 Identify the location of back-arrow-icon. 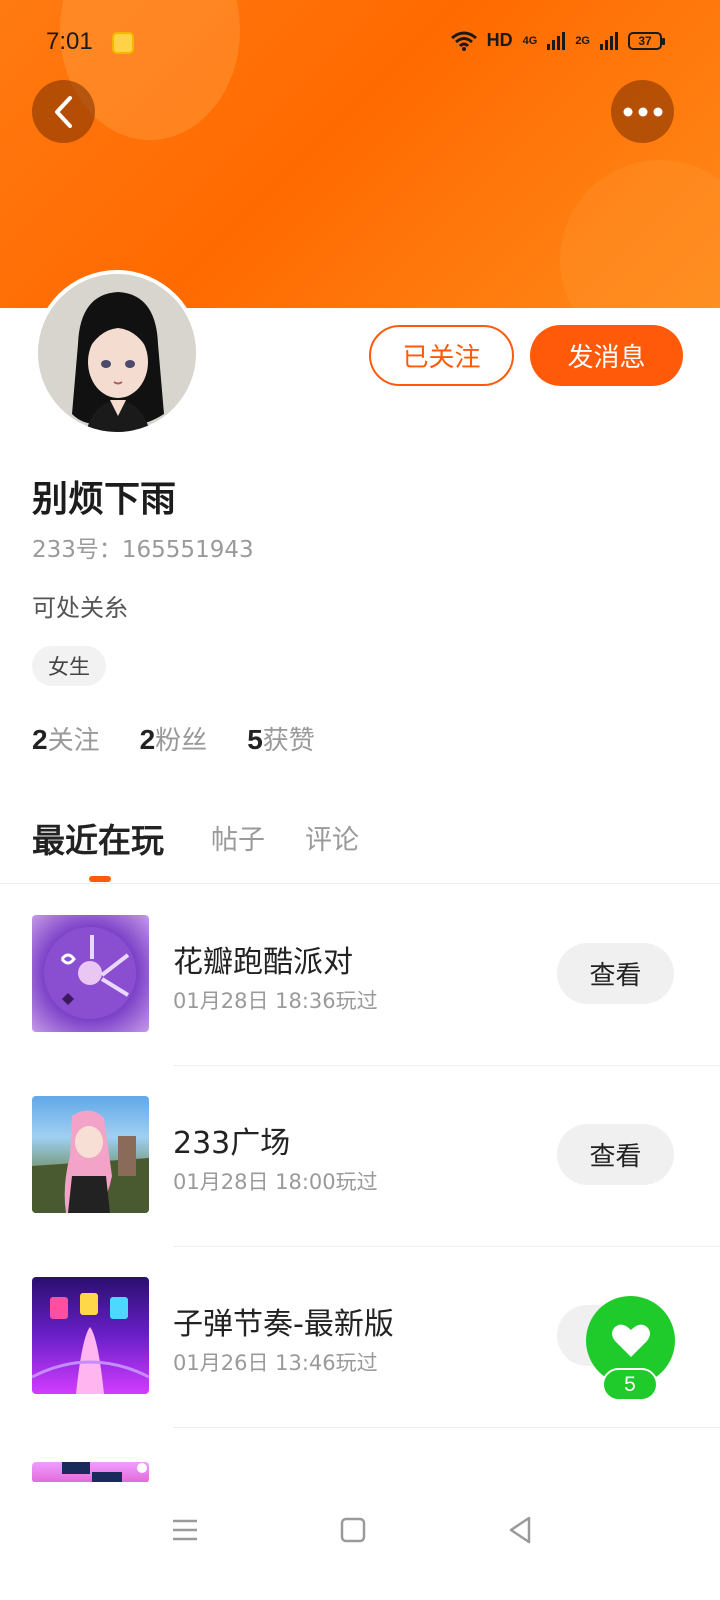
(63, 111).